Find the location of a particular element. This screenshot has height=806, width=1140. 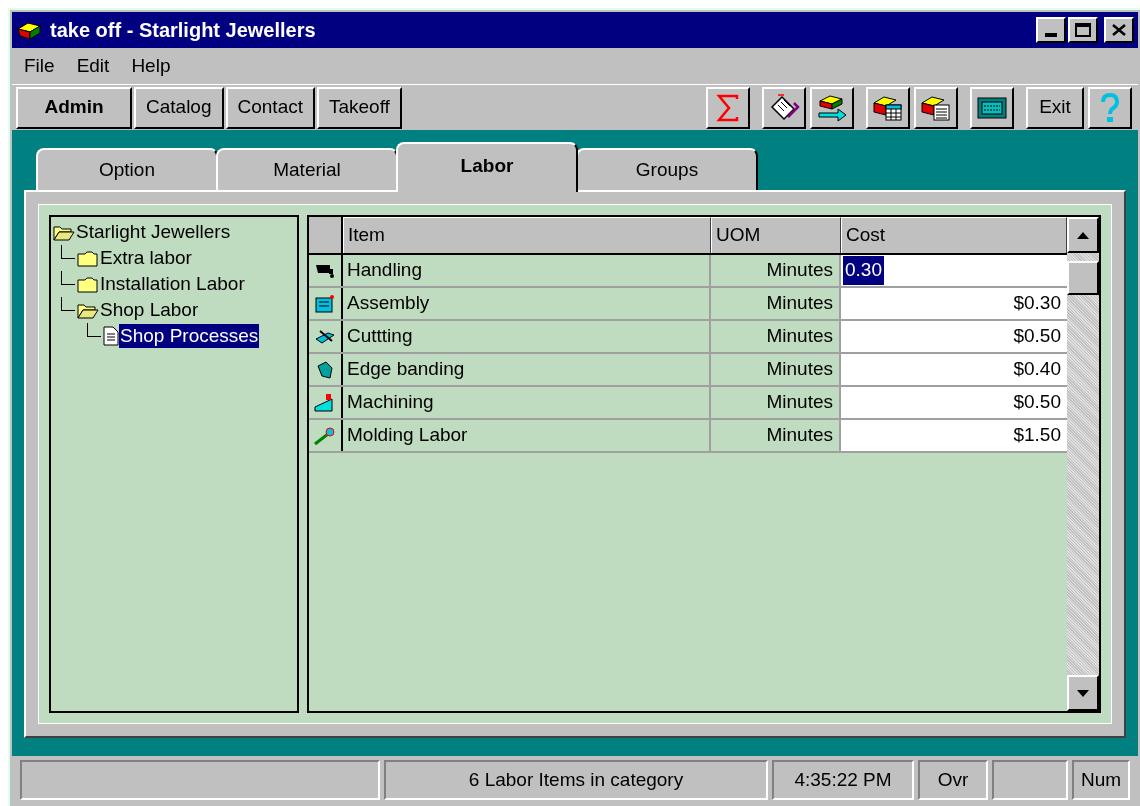

question-mark-icon is located at coordinates (1110, 107).